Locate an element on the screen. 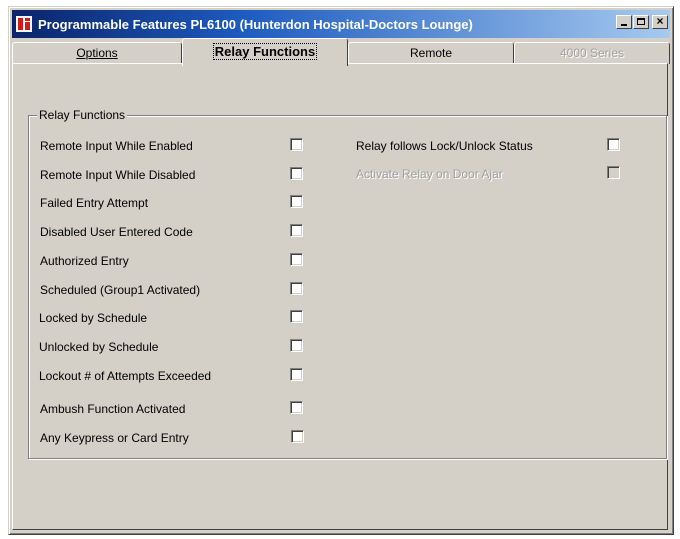  close-button: × is located at coordinates (660, 21).